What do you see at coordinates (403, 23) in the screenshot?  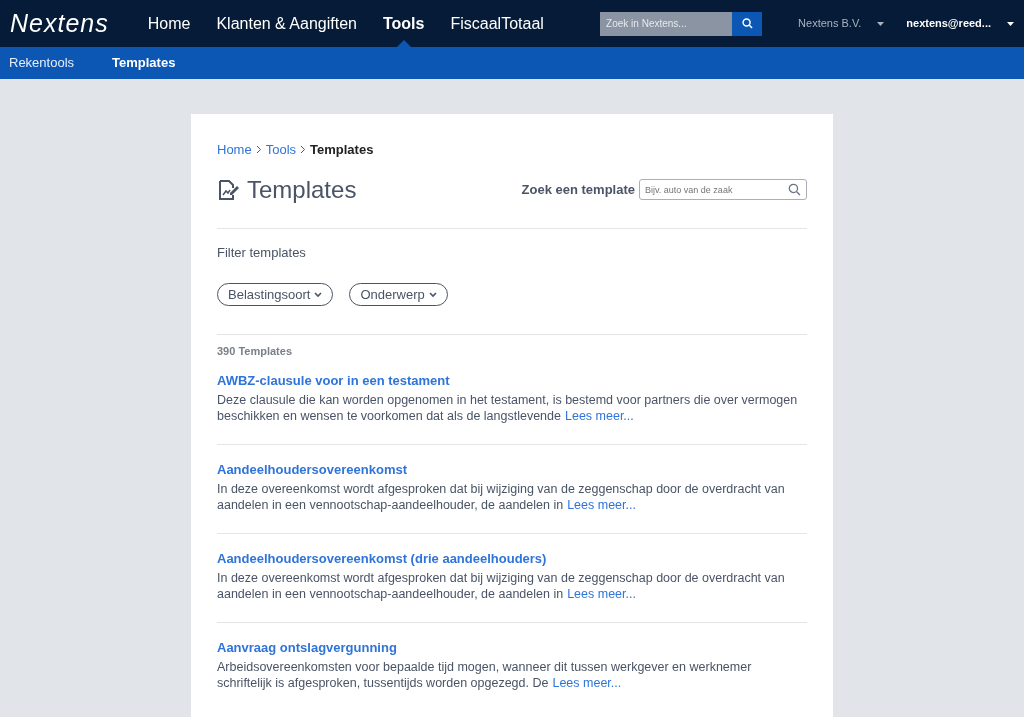 I see `nav-link: Tools` at bounding box center [403, 23].